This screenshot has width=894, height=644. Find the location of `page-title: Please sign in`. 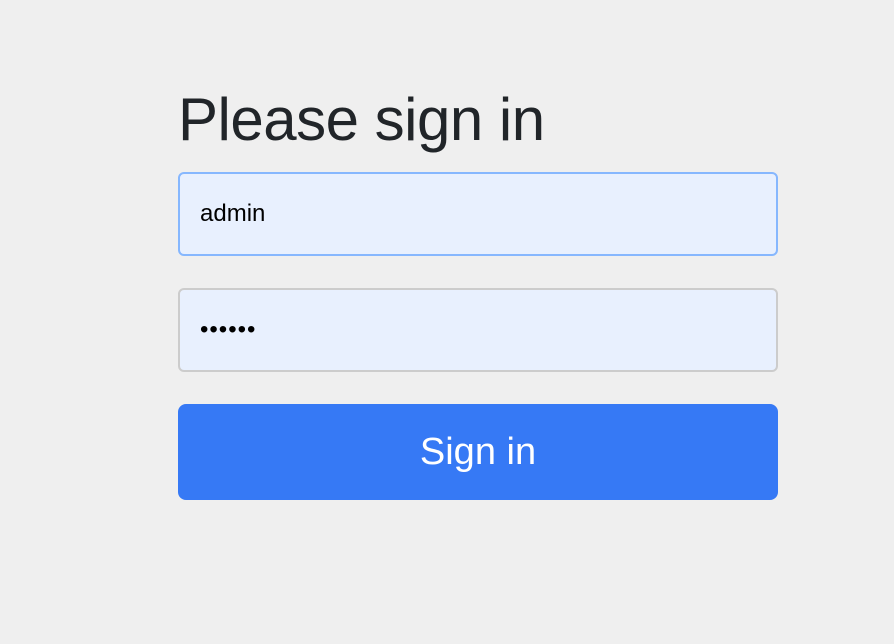

page-title: Please sign in is located at coordinates (361, 119).